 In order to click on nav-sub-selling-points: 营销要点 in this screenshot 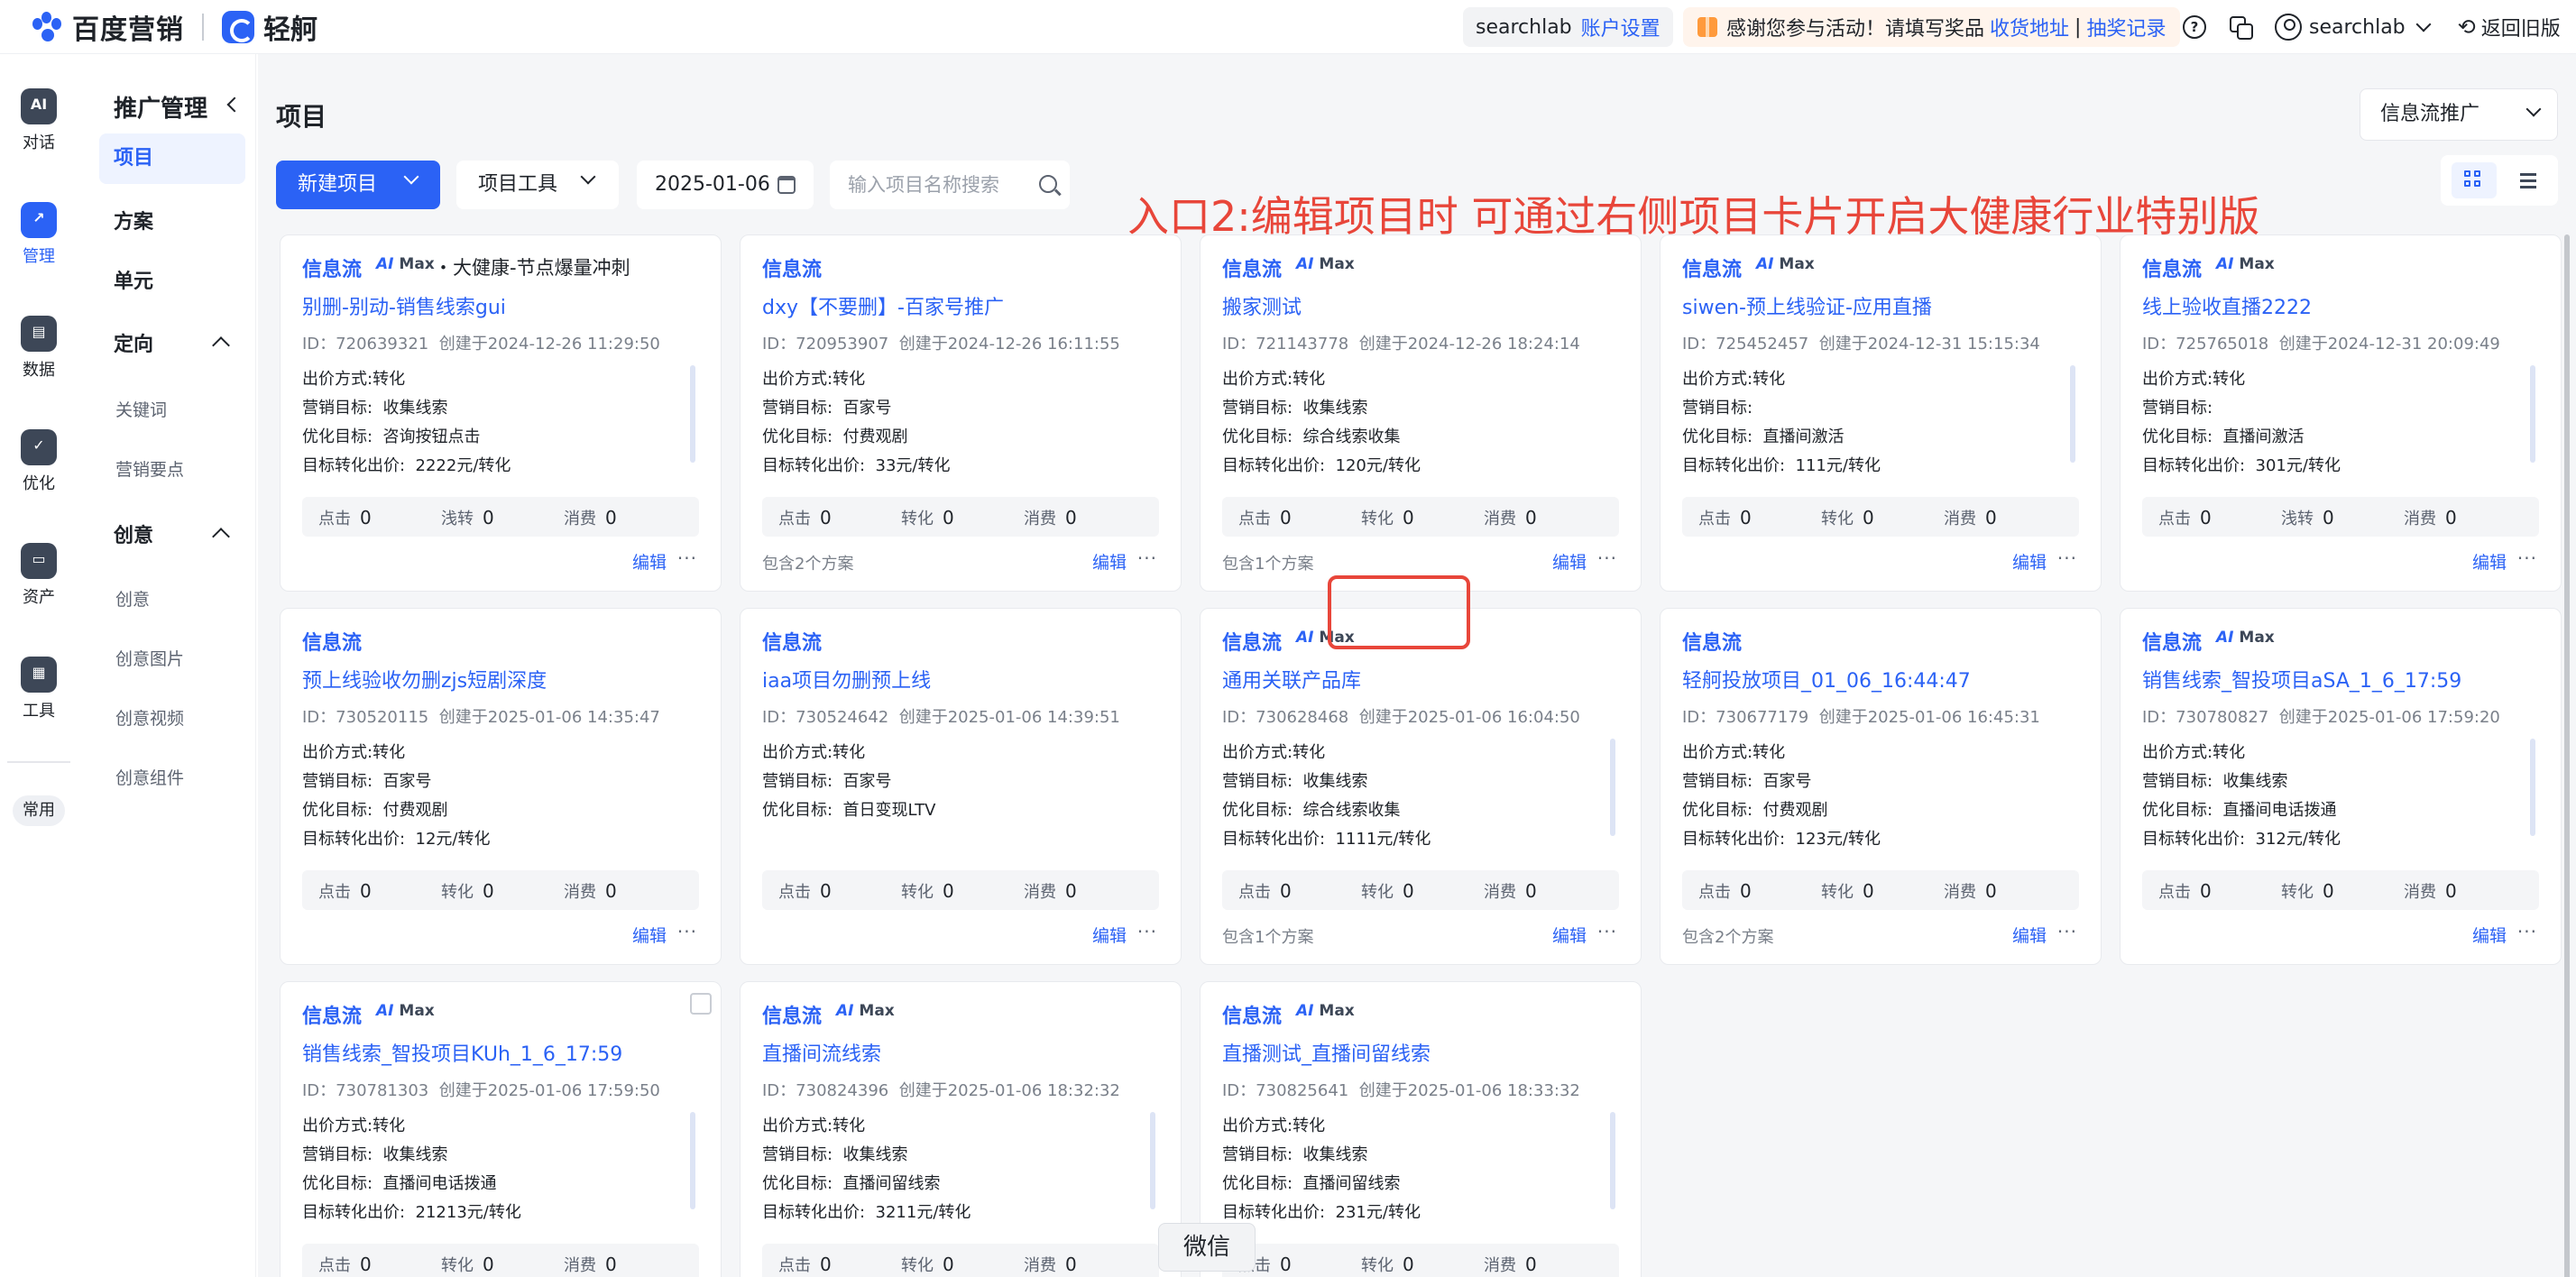, I will do `click(149, 468)`.